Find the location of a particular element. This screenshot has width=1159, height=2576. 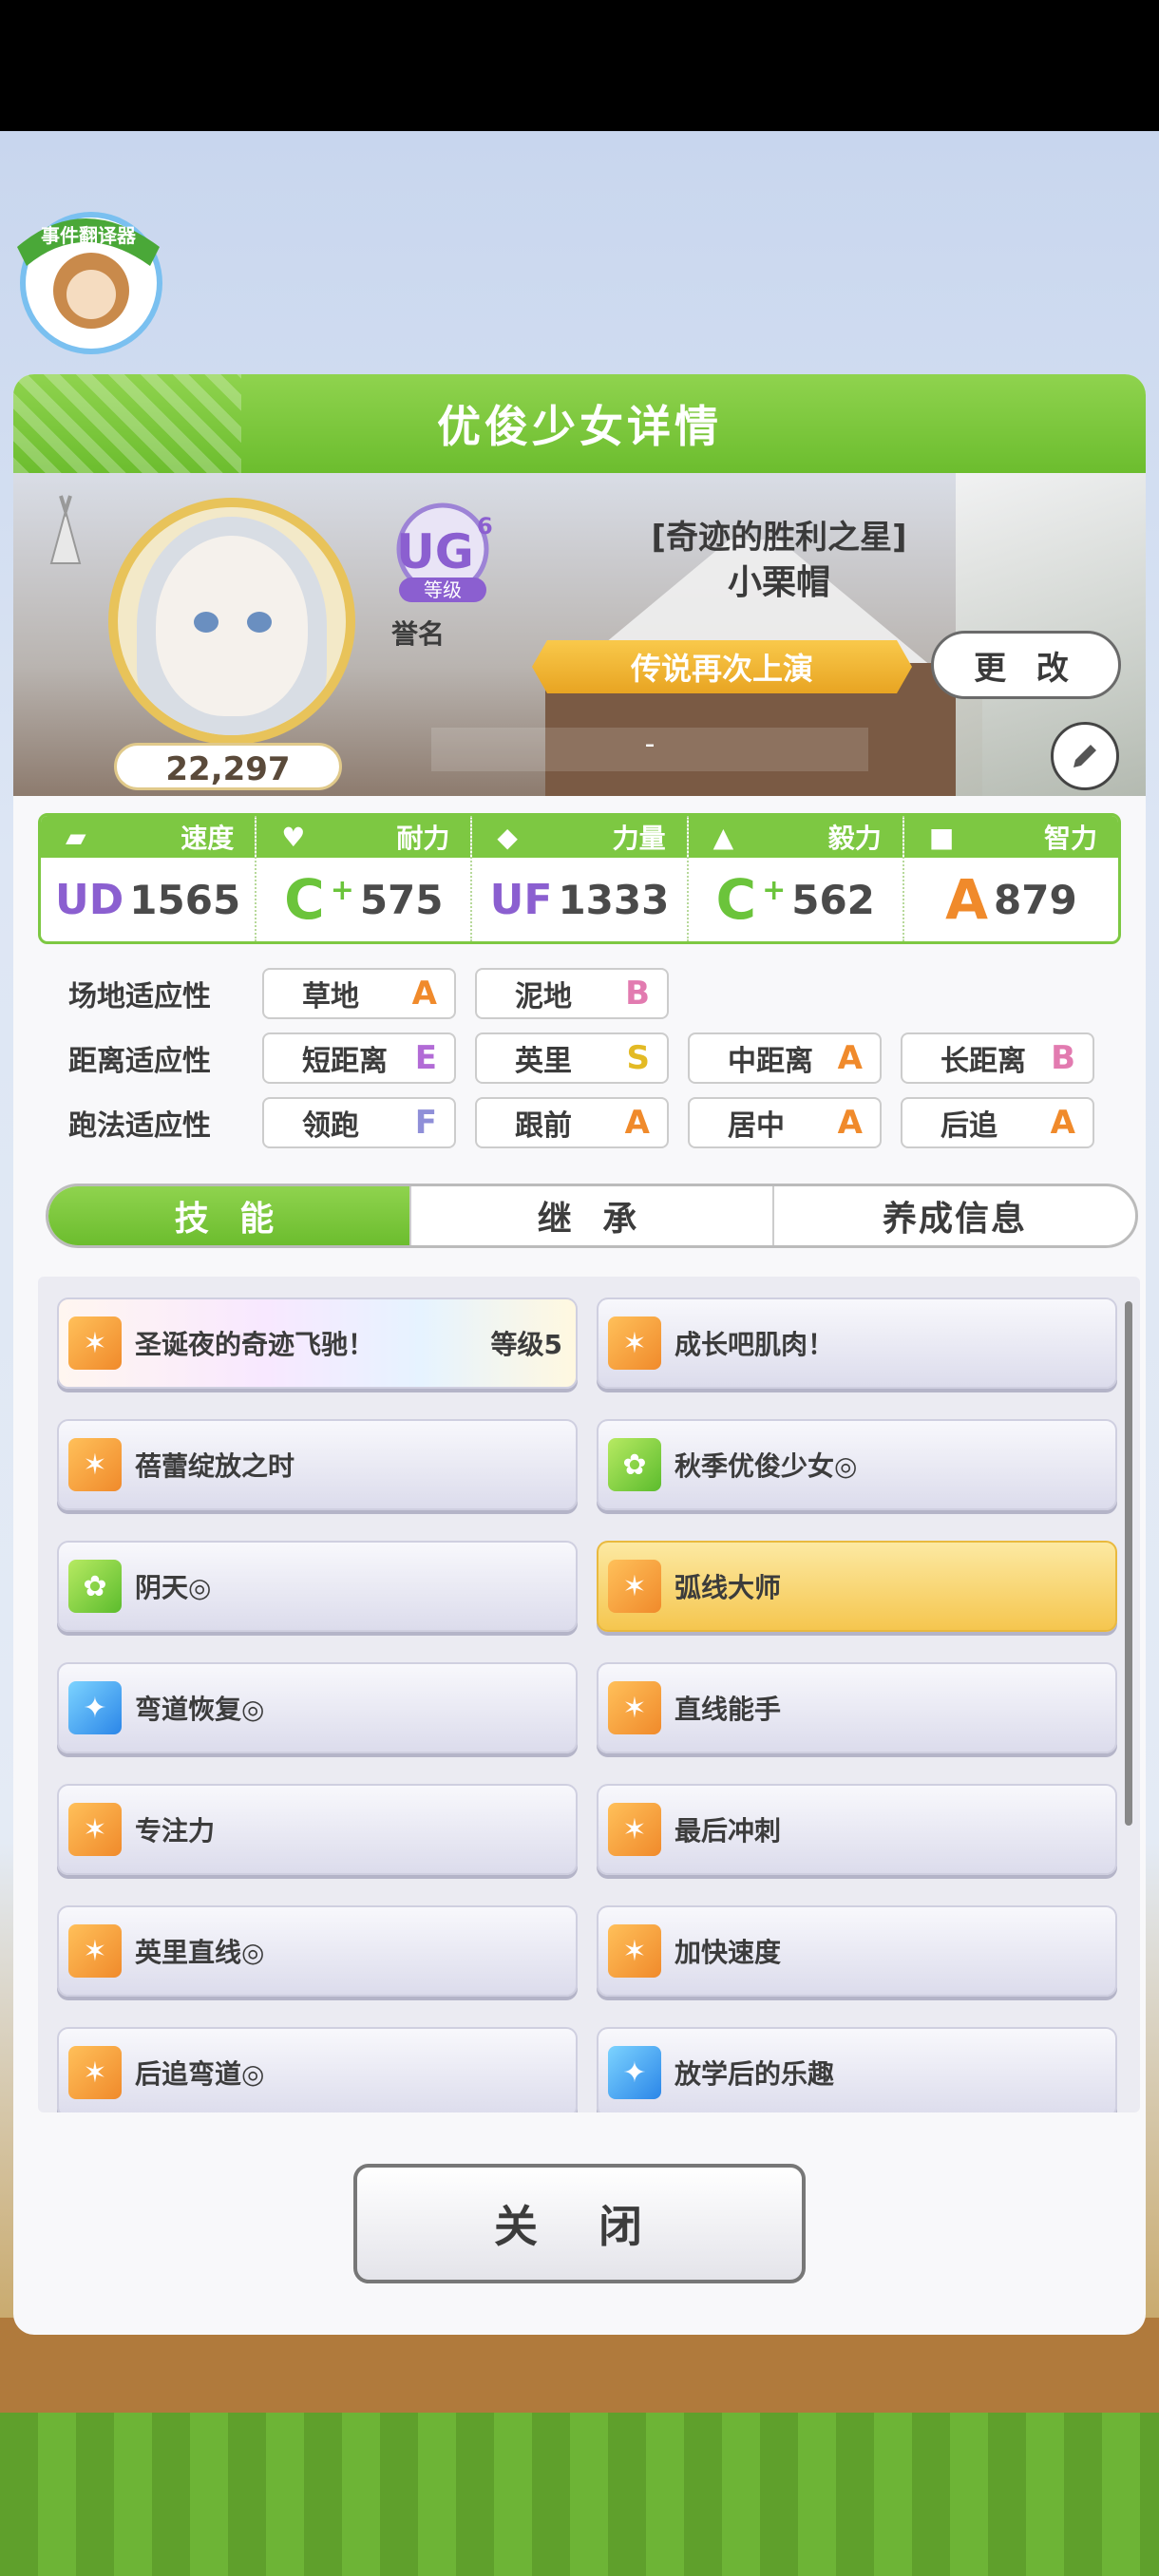

rank-badge-icon: UG 6 等级 is located at coordinates (444, 552).